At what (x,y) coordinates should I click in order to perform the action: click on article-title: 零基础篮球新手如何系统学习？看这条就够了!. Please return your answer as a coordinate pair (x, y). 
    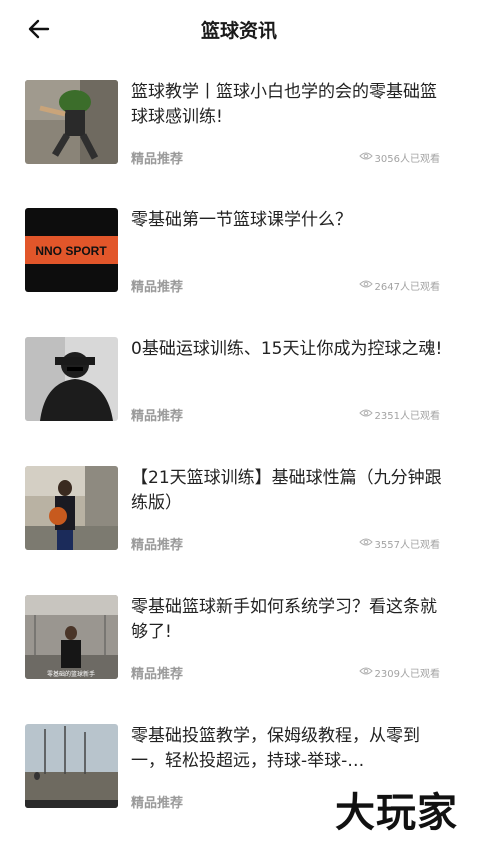
    Looking at the image, I should click on (291, 620).